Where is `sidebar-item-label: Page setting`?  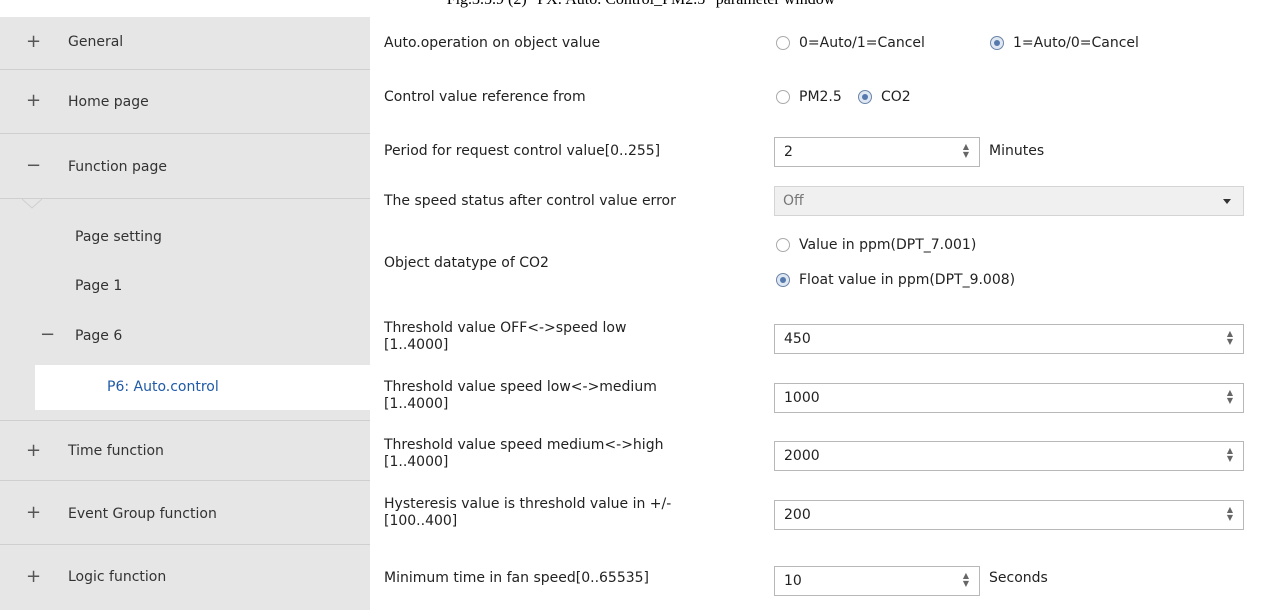
sidebar-item-label: Page setting is located at coordinates (118, 237).